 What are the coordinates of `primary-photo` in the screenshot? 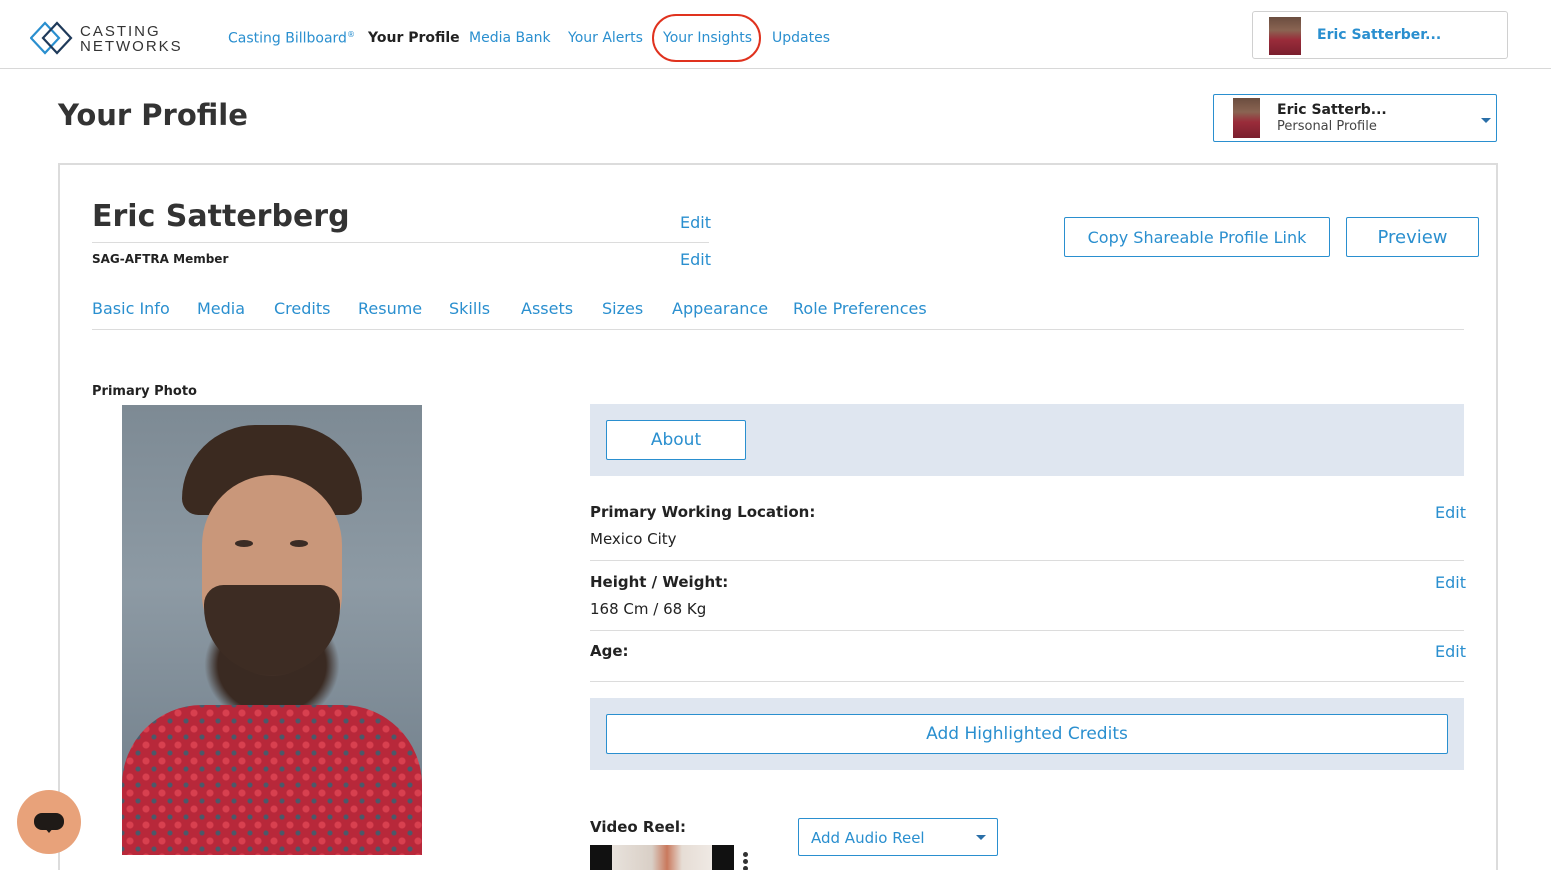 It's located at (272, 630).